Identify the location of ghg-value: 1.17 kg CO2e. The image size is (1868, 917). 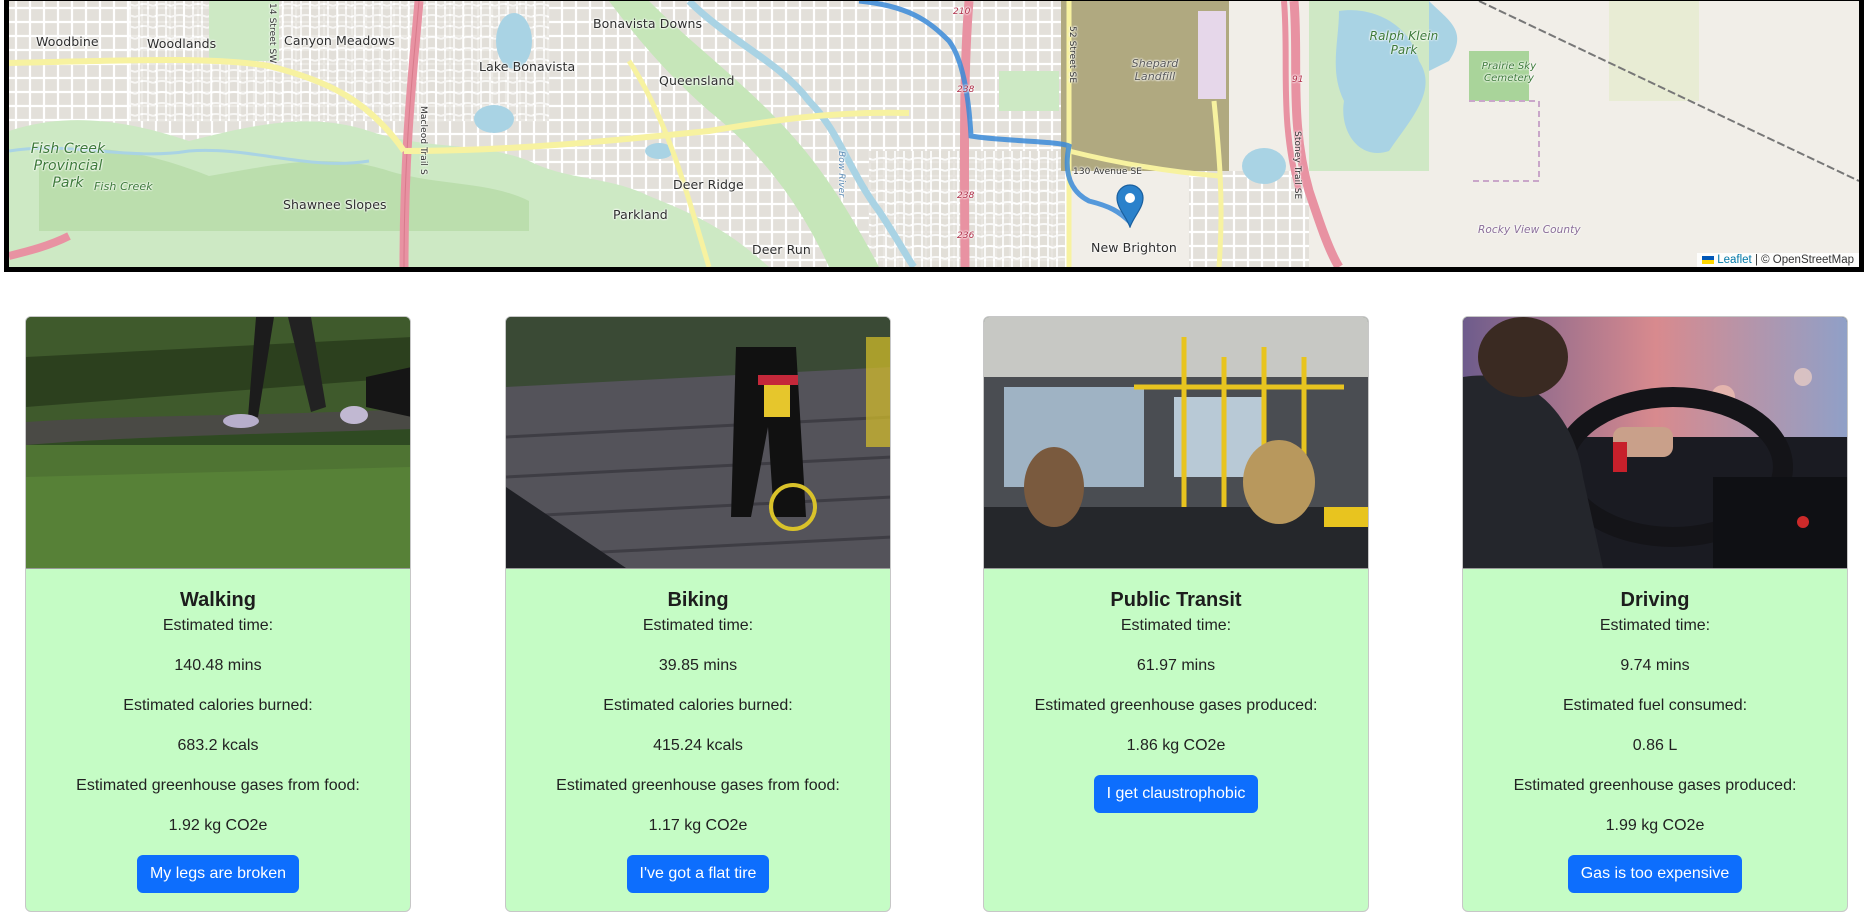
(698, 825).